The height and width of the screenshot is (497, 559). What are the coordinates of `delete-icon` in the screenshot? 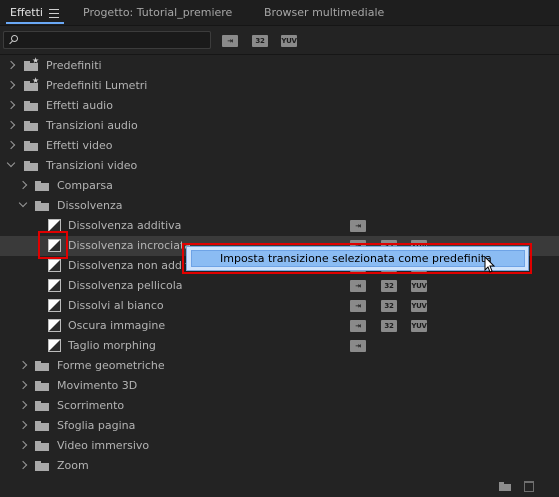 It's located at (529, 486).